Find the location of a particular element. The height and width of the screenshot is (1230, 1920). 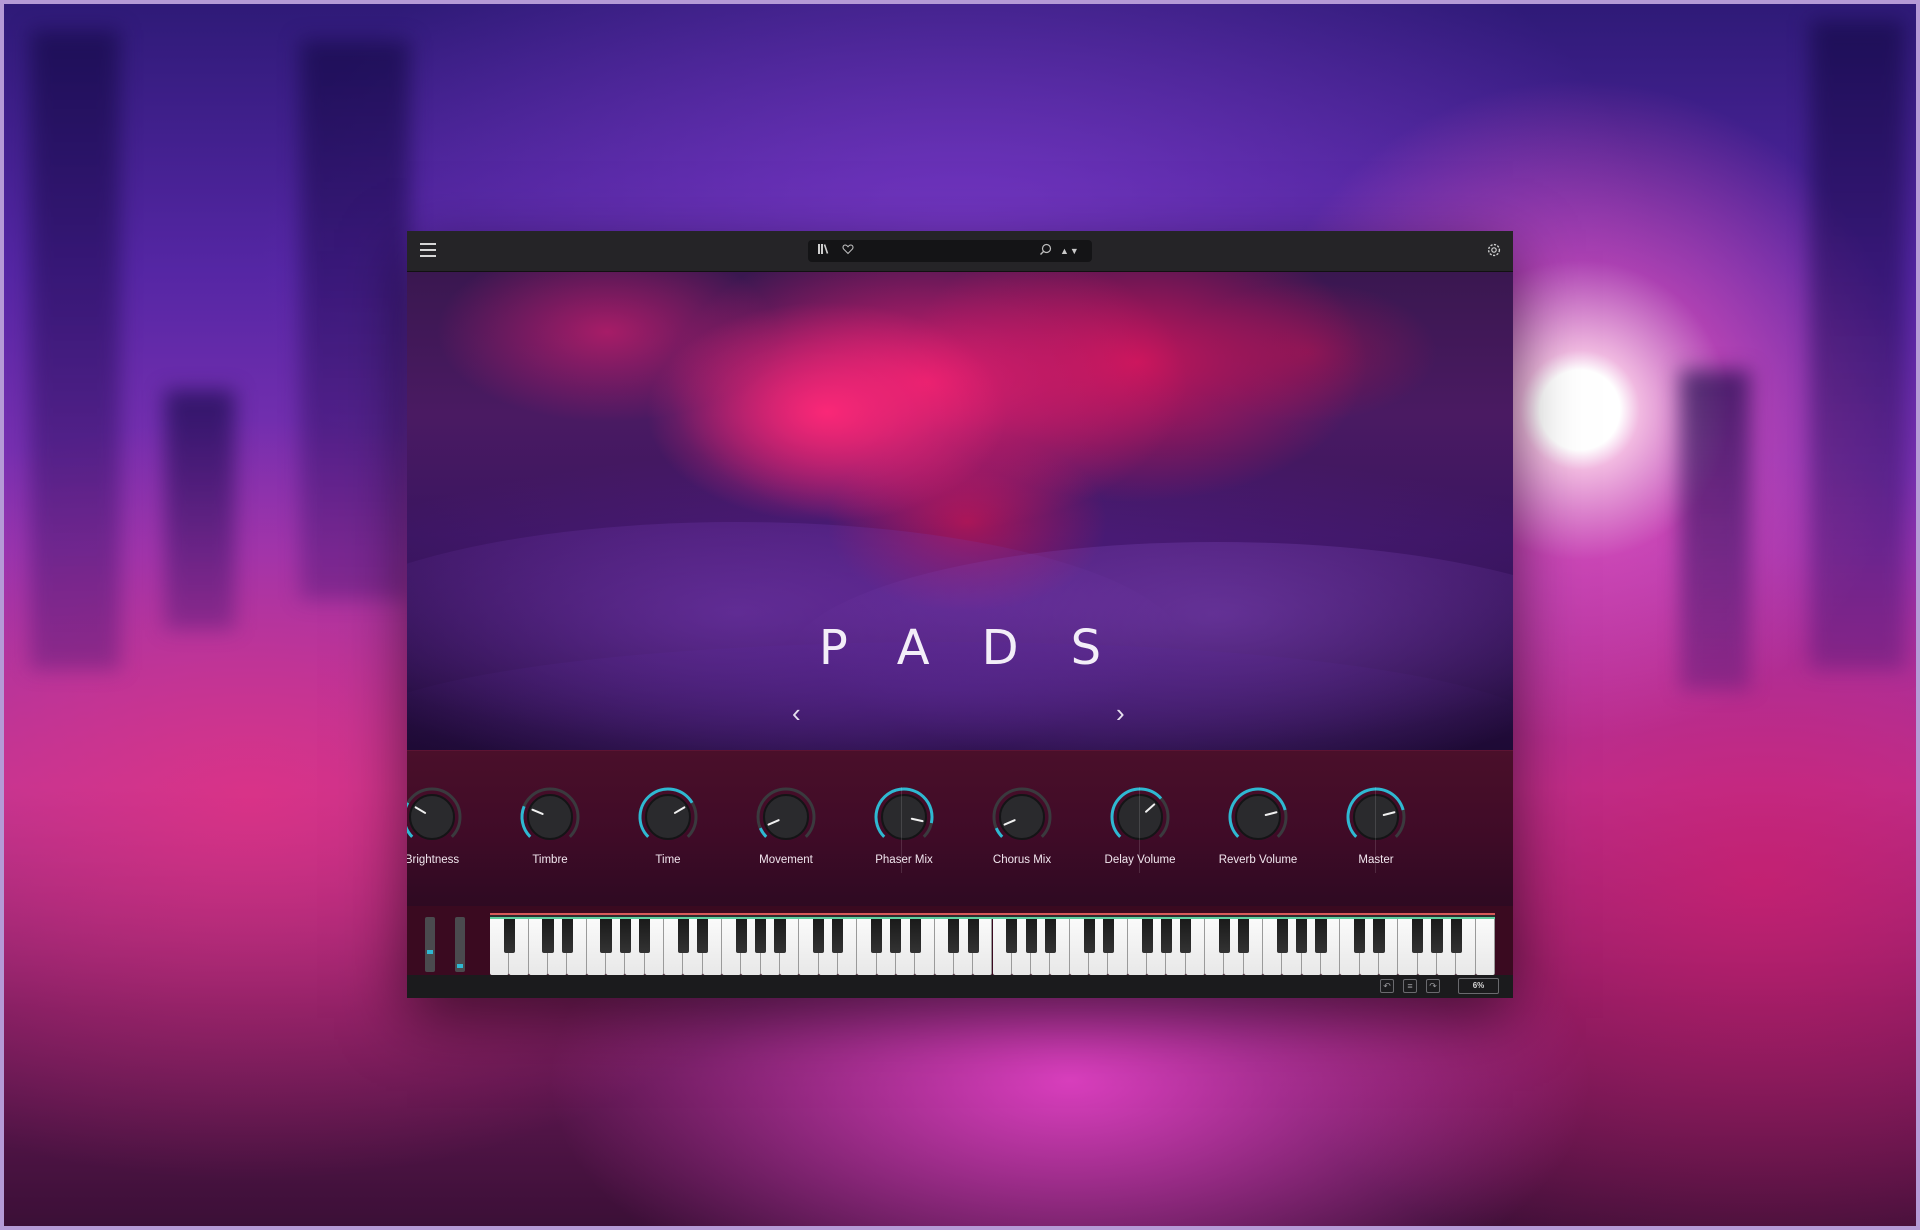

knob-master: Master is located at coordinates (1376, 831).